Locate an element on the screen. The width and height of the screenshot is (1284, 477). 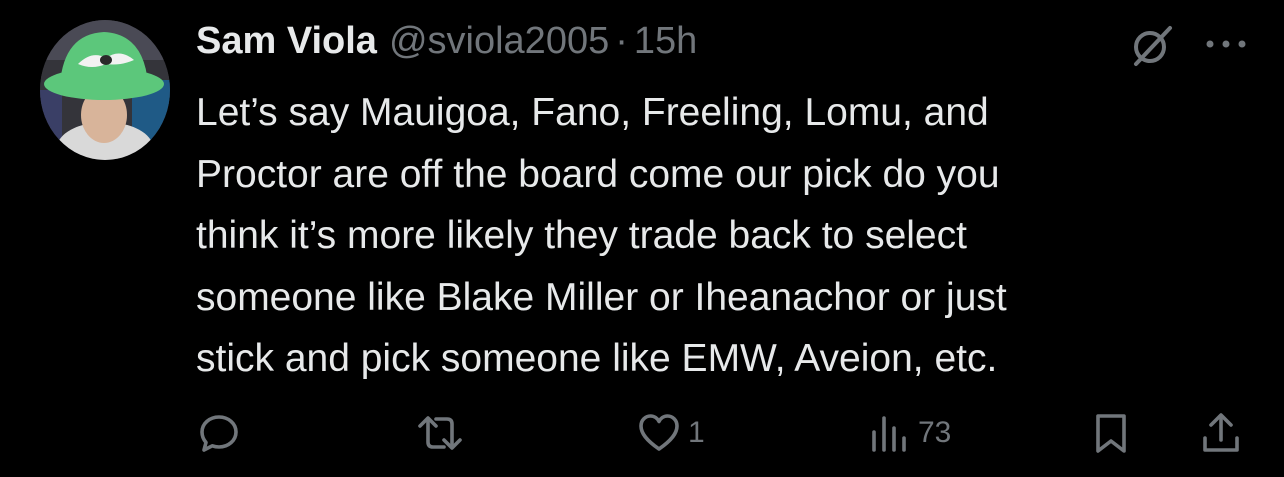
like-button: 1 is located at coordinates (670, 433).